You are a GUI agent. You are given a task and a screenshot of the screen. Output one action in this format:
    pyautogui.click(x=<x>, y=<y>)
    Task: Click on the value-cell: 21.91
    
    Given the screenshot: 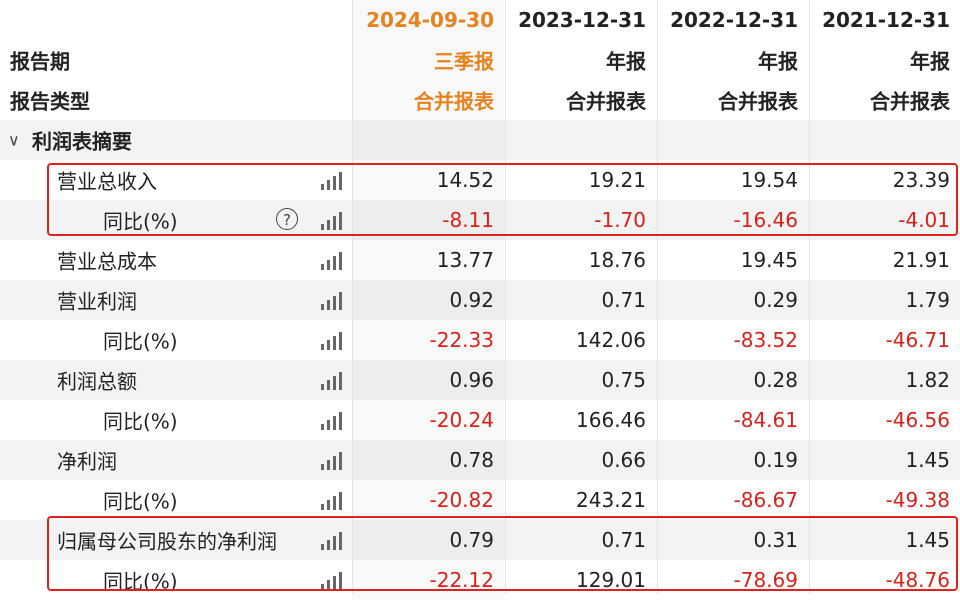 What is the action you would take?
    pyautogui.click(x=884, y=260)
    